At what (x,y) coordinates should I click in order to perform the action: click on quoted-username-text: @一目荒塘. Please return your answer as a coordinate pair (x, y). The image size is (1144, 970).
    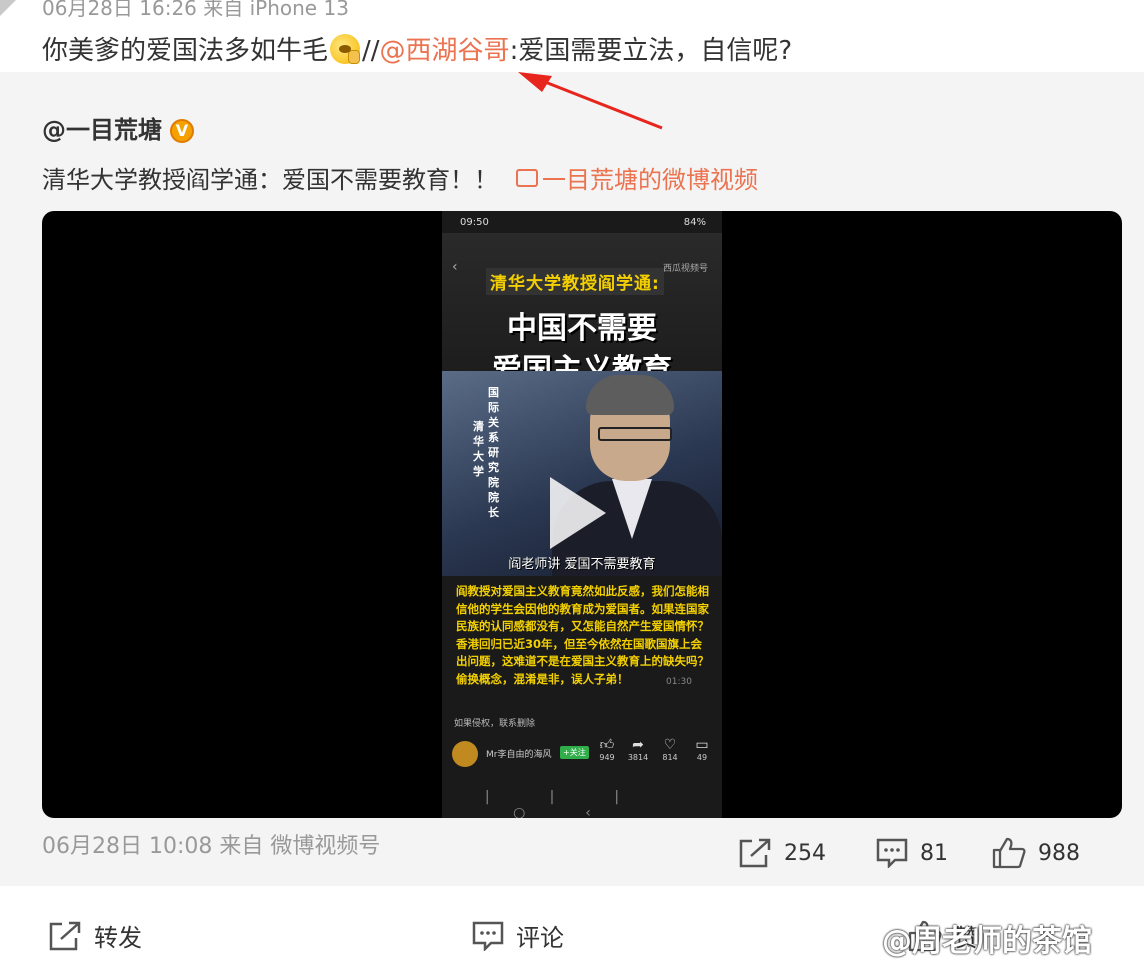
    Looking at the image, I should click on (102, 130).